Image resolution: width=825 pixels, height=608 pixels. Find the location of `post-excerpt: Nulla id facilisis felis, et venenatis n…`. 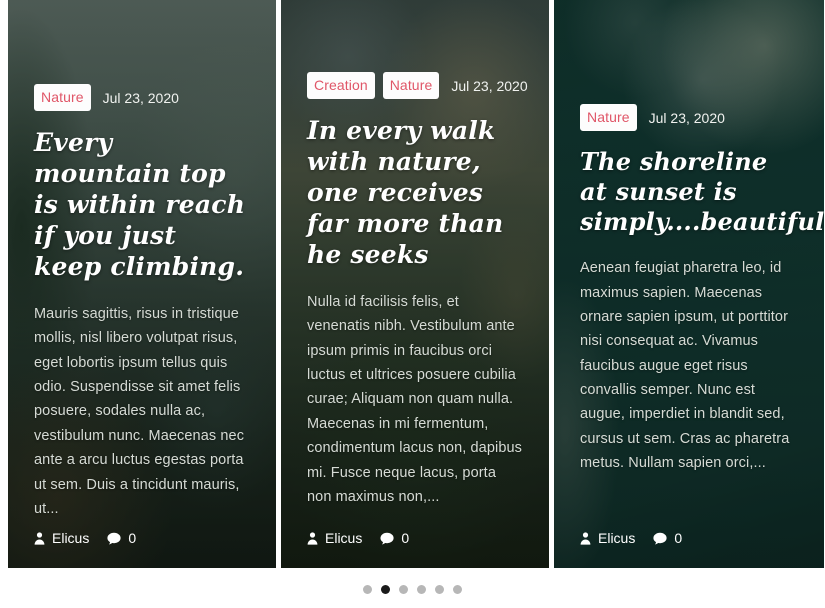

post-excerpt: Nulla id facilisis felis, et venenatis n… is located at coordinates (414, 399).